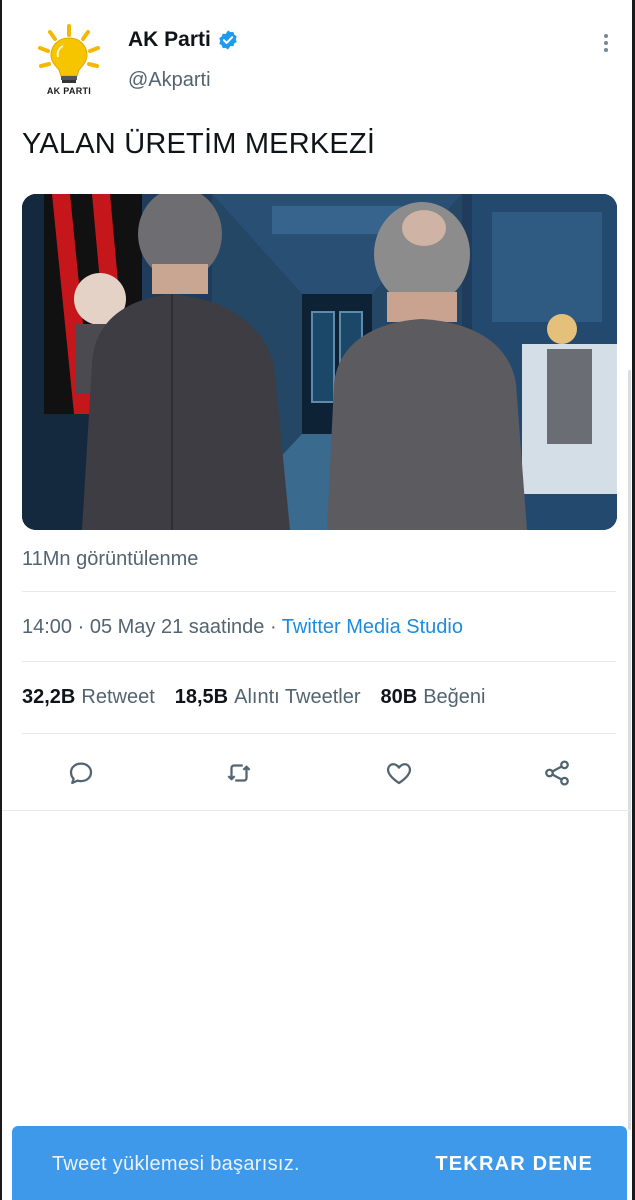  What do you see at coordinates (110, 559) in the screenshot?
I see `view-count: 11Mn görüntülenme` at bounding box center [110, 559].